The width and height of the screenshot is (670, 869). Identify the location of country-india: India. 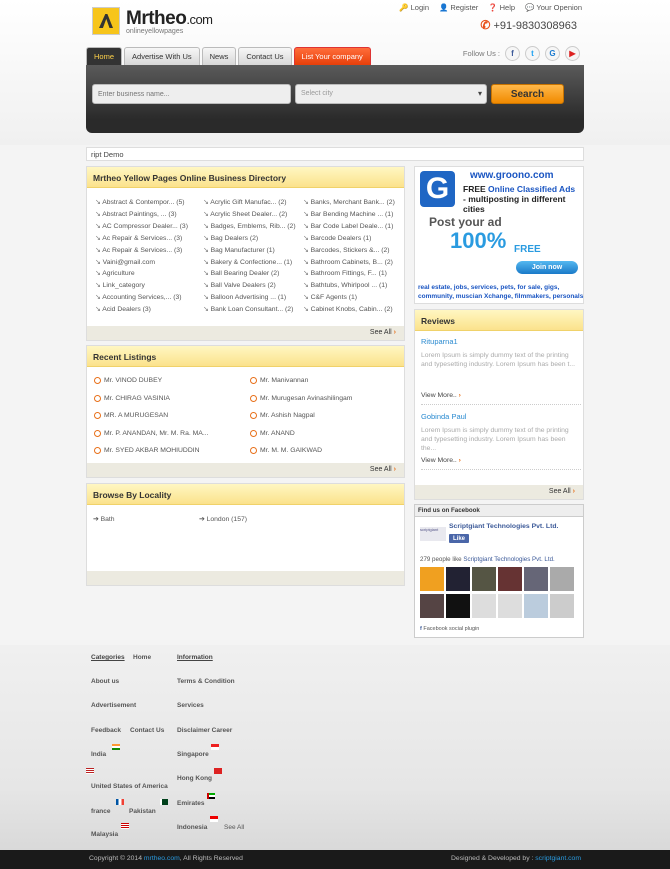
(98, 754).